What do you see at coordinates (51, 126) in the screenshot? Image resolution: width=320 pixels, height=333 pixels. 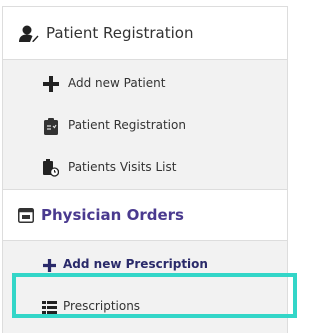 I see `clipboard-icon` at bounding box center [51, 126].